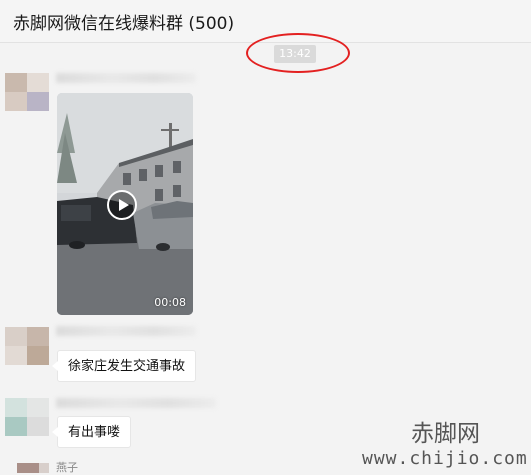 This screenshot has height=475, width=531. What do you see at coordinates (445, 458) in the screenshot?
I see `watermark-url: www.chijio.com` at bounding box center [445, 458].